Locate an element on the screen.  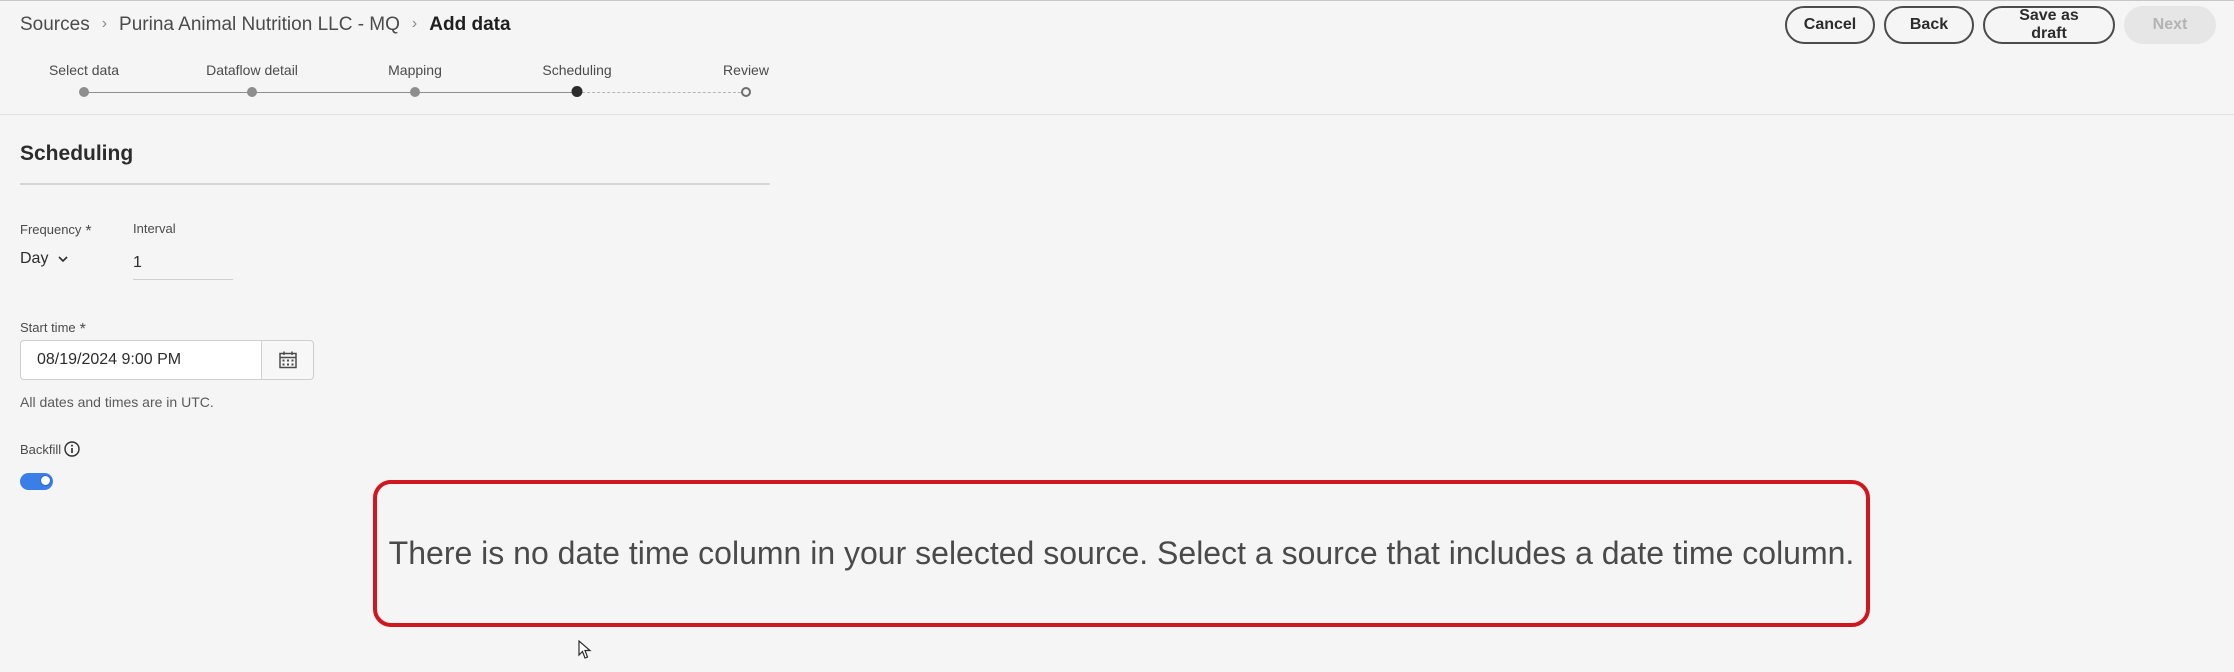
calendar-icon is located at coordinates (287, 360).